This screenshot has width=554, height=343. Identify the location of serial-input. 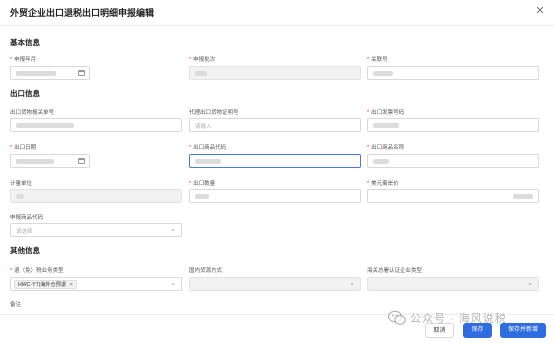
(453, 73).